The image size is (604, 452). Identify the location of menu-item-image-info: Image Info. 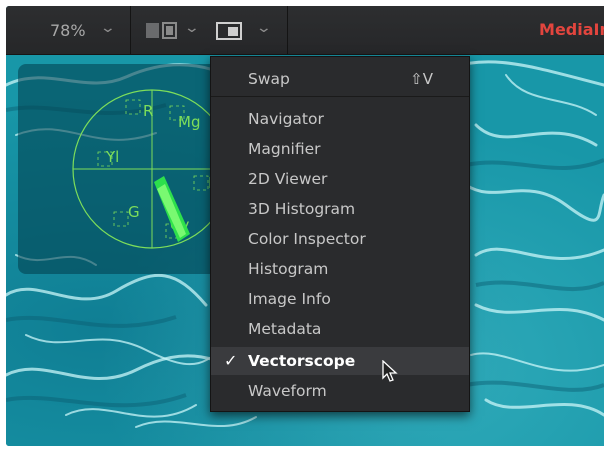
(340, 299).